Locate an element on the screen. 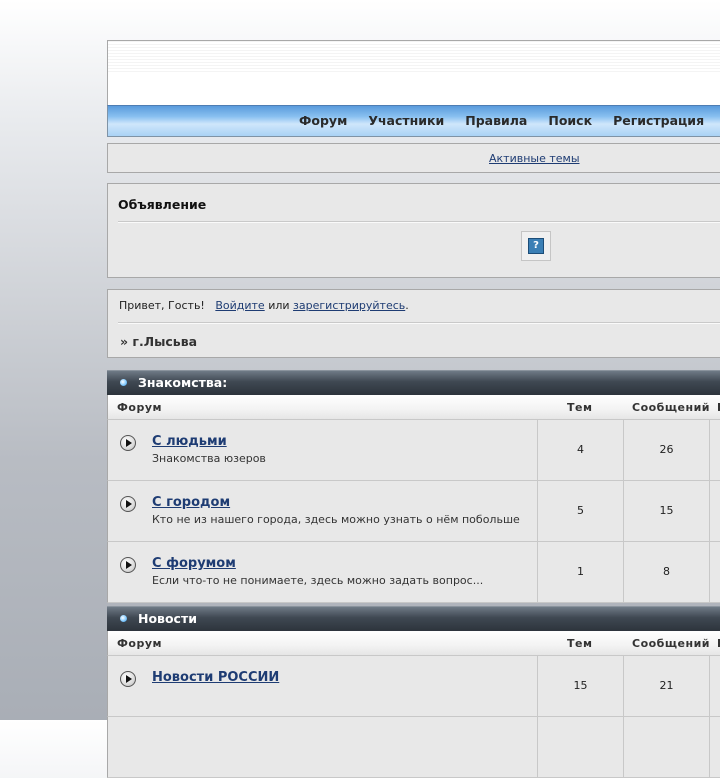  forum-description: Знакомства юзеров is located at coordinates (209, 458).